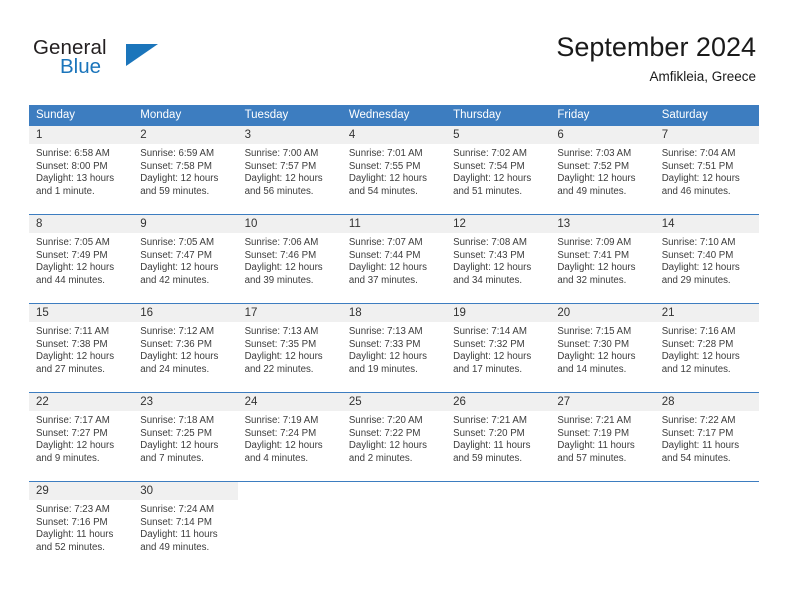 The width and height of the screenshot is (792, 612). What do you see at coordinates (384, 166) in the screenshot?
I see `sunset-text: Sunset: 7:55 PM` at bounding box center [384, 166].